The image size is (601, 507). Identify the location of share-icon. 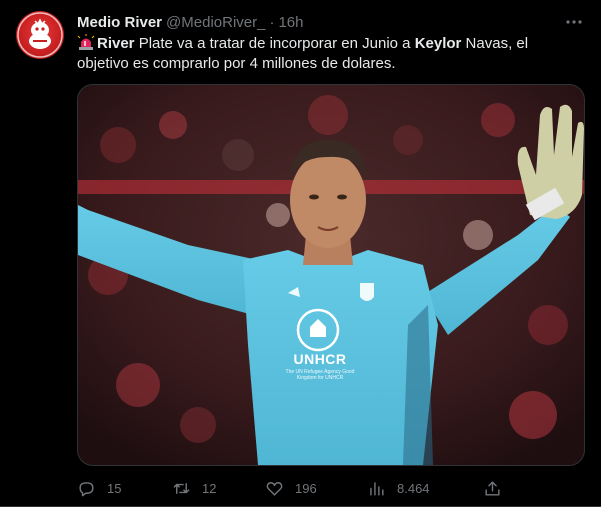
(492, 488).